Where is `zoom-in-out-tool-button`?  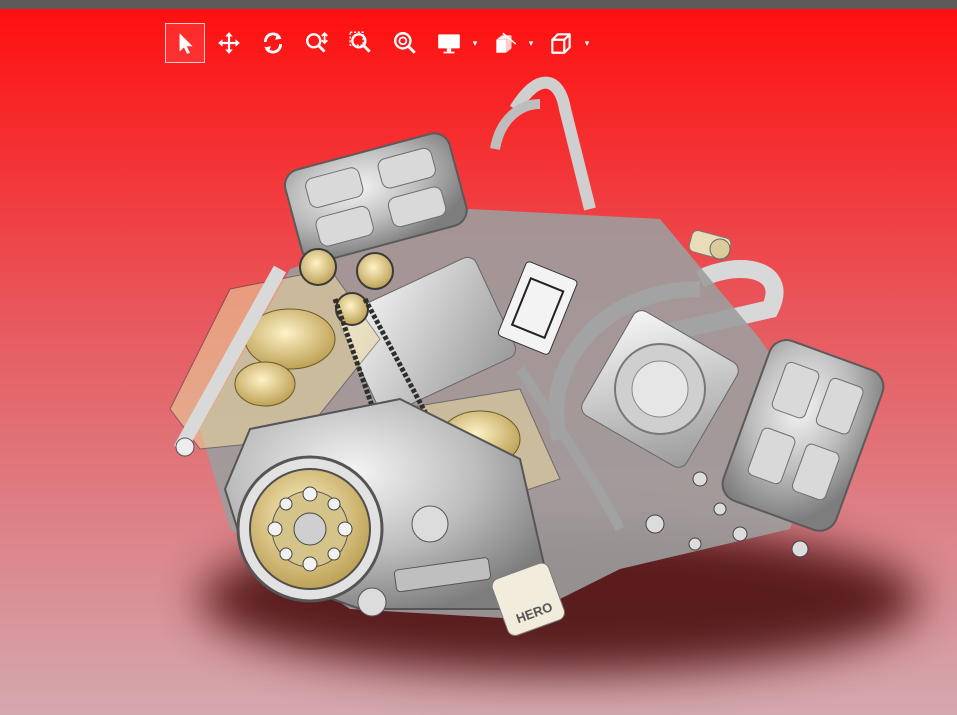
zoom-in-out-tool-button is located at coordinates (317, 43).